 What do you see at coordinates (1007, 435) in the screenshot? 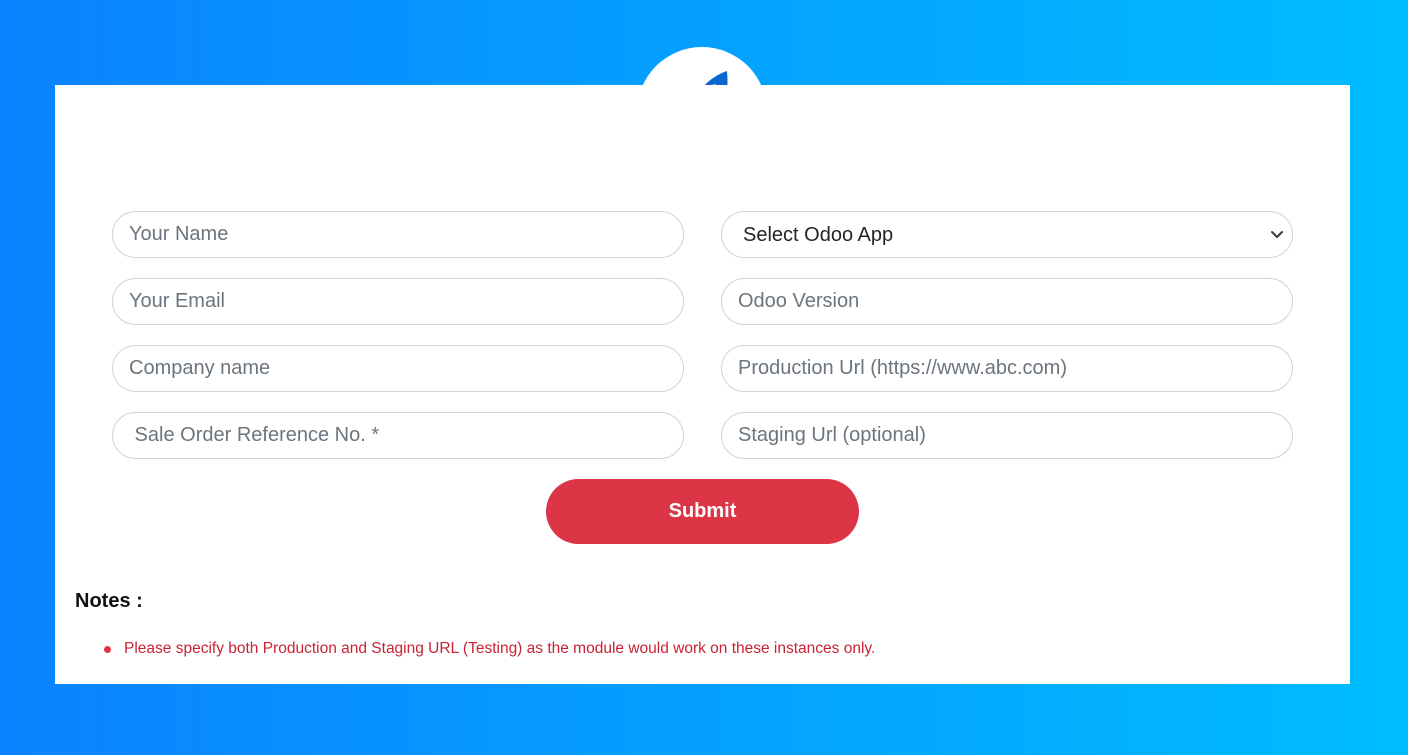
I see `staging-url-input` at bounding box center [1007, 435].